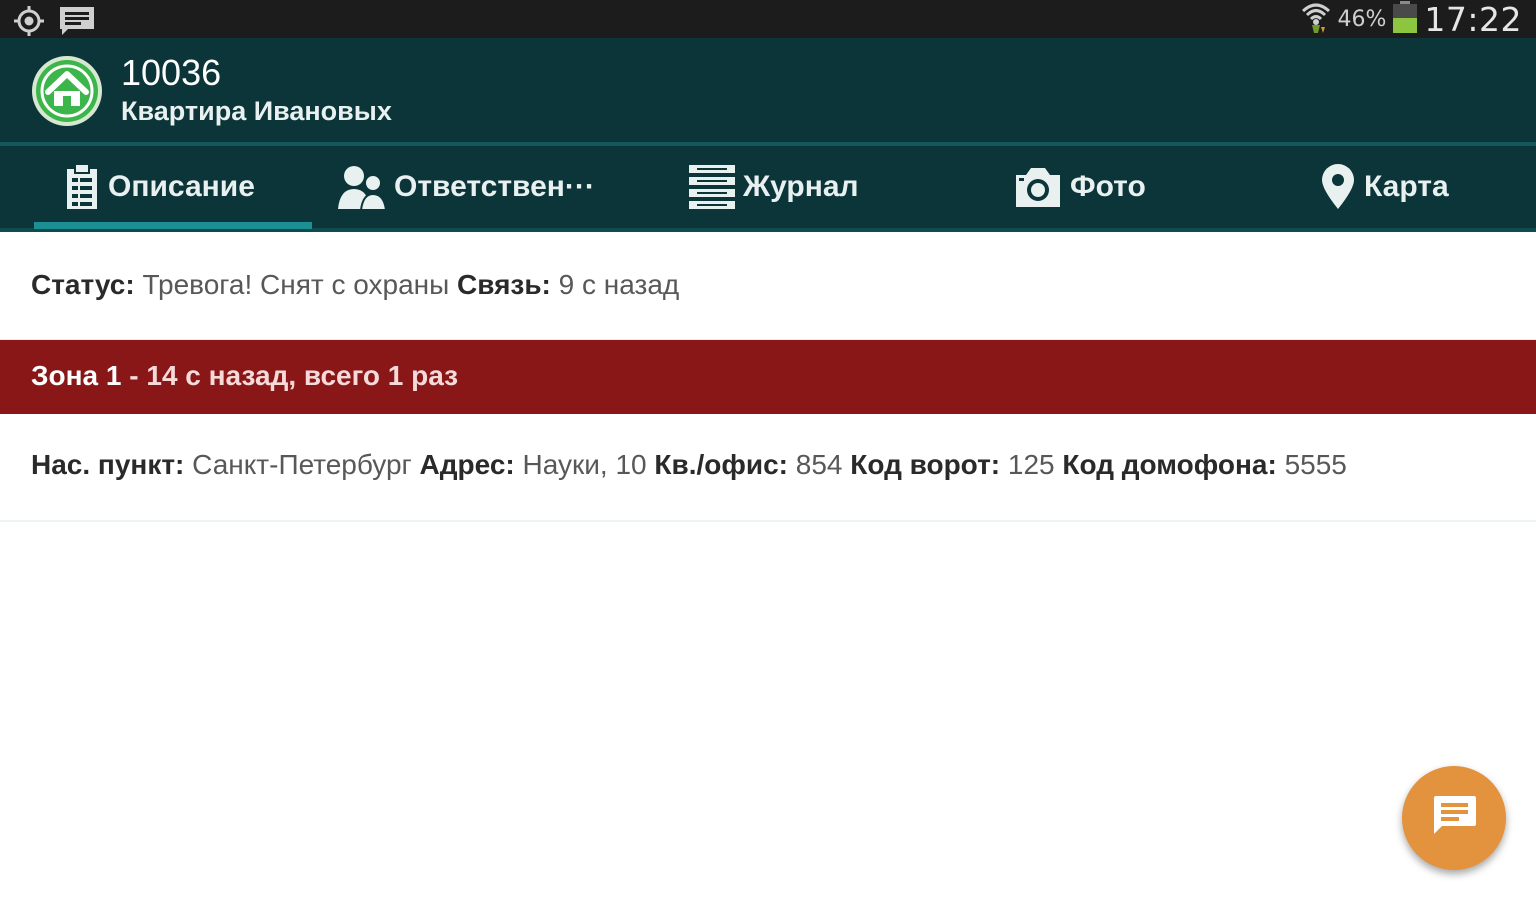 The image size is (1536, 900). I want to click on journal-icon, so click(712, 187).